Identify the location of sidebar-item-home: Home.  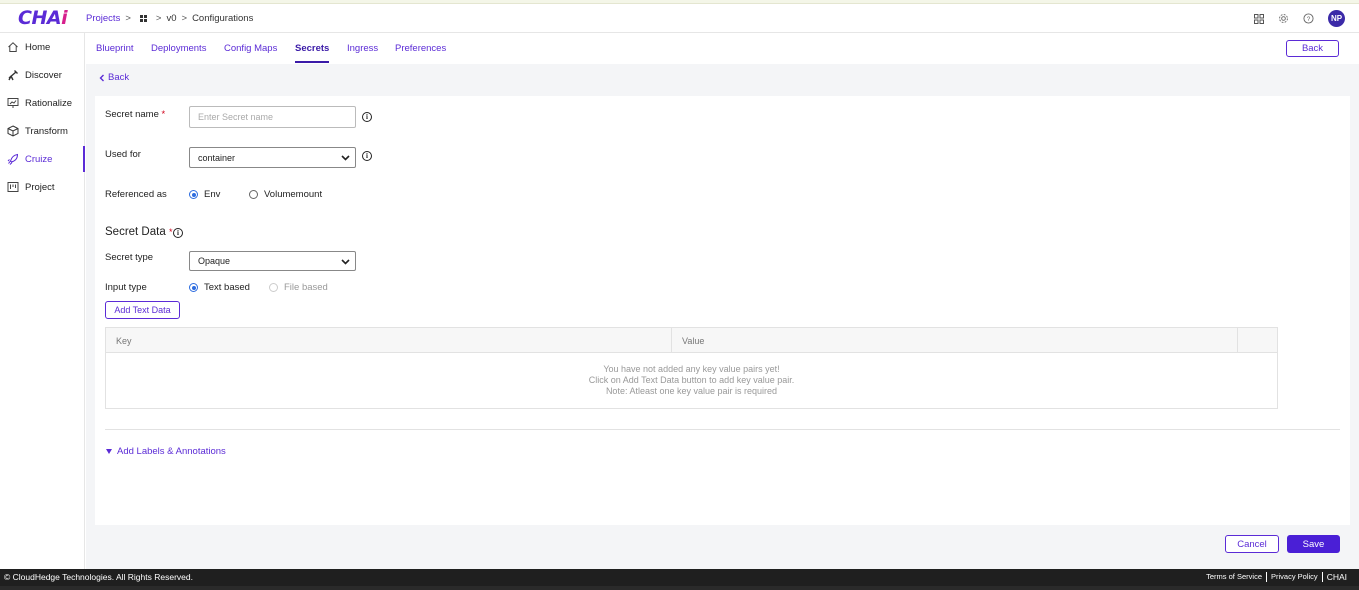
(42, 47).